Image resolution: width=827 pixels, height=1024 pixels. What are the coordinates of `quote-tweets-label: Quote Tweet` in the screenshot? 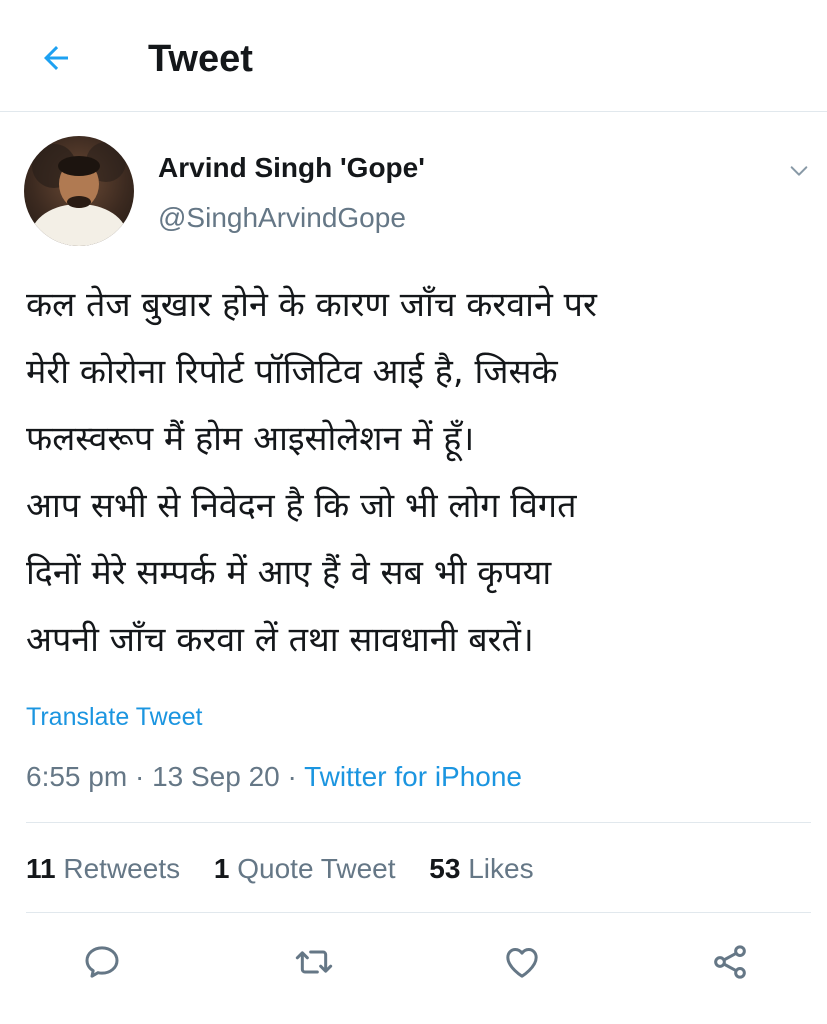 It's located at (316, 868).